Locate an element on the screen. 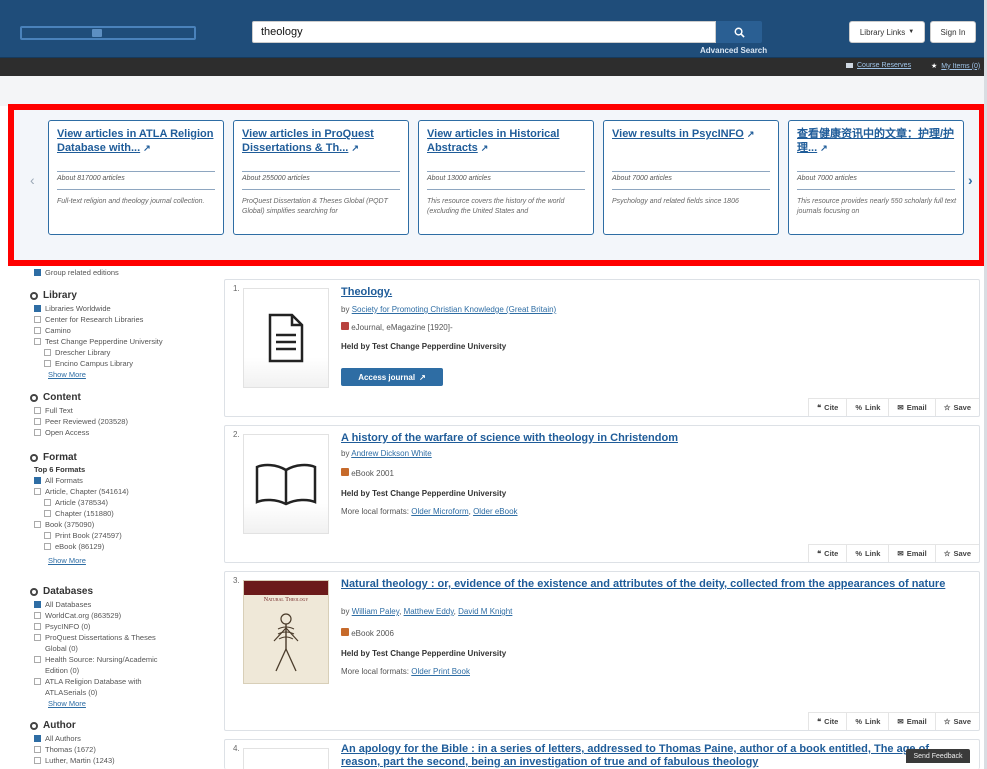 The image size is (987, 769). facet-option: All Formats is located at coordinates (58, 480).